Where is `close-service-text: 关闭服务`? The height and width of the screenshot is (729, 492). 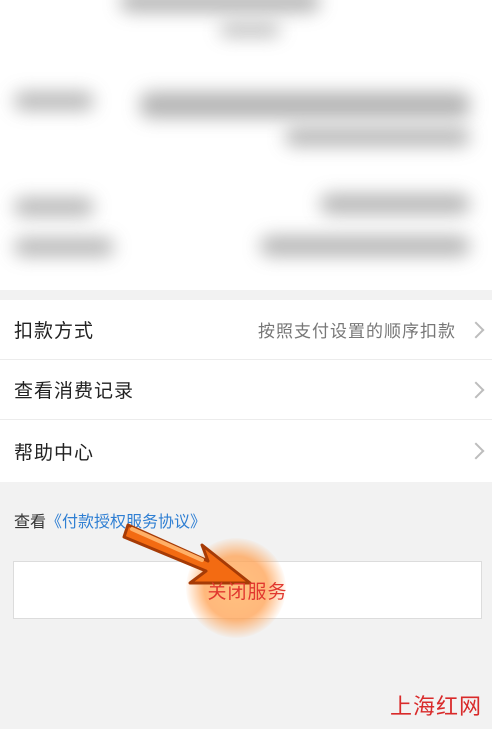
close-service-text: 关闭服务 is located at coordinates (247, 591).